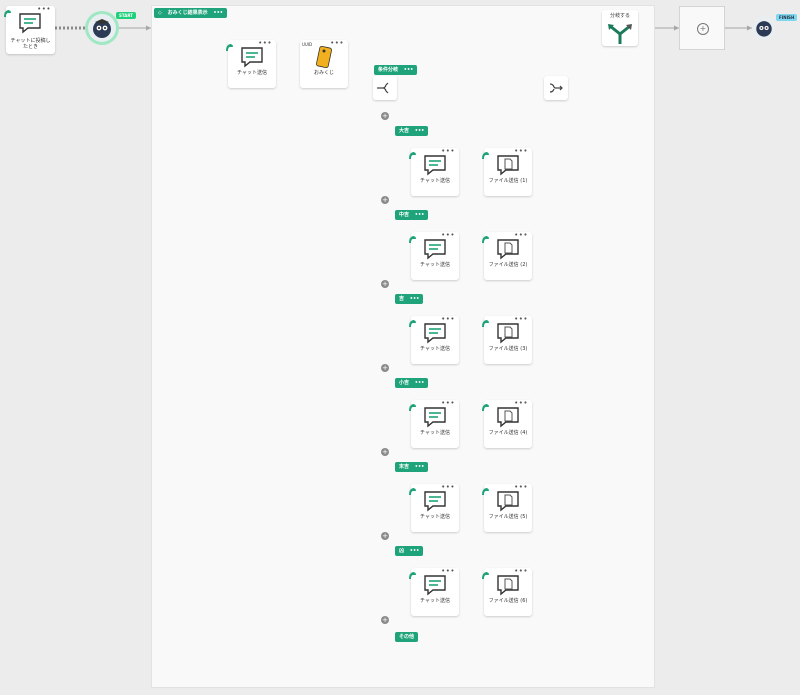 The height and width of the screenshot is (695, 800). I want to click on branch-case-title: 凶, so click(402, 551).